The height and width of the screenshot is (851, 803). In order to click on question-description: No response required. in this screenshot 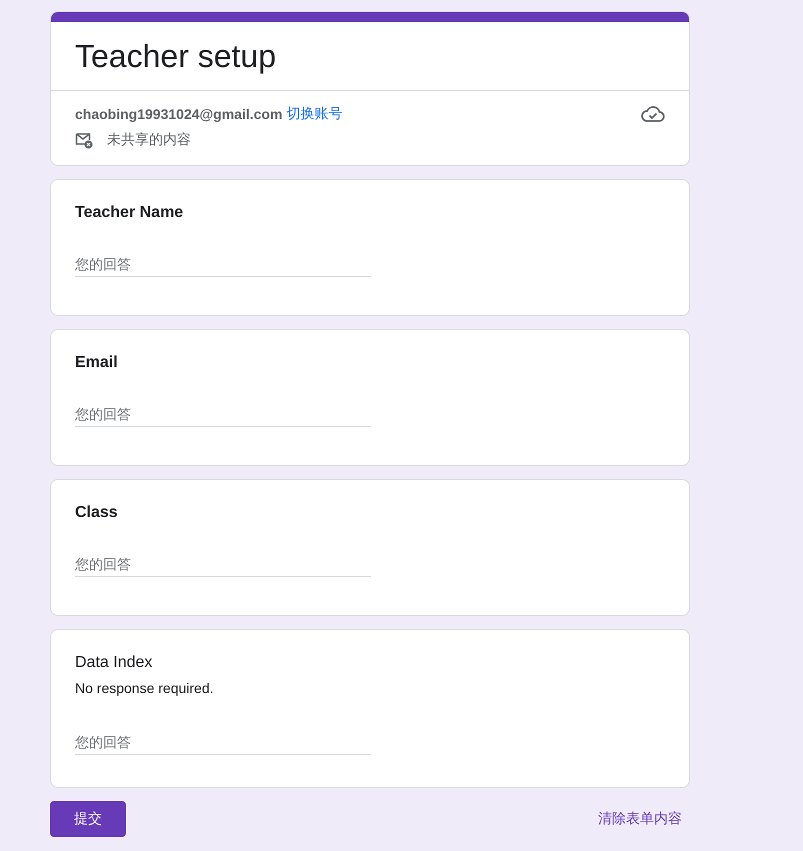, I will do `click(145, 688)`.